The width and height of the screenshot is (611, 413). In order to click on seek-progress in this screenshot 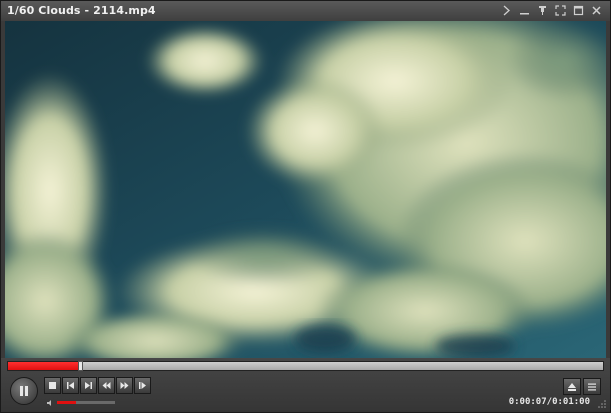, I will do `click(43, 366)`.